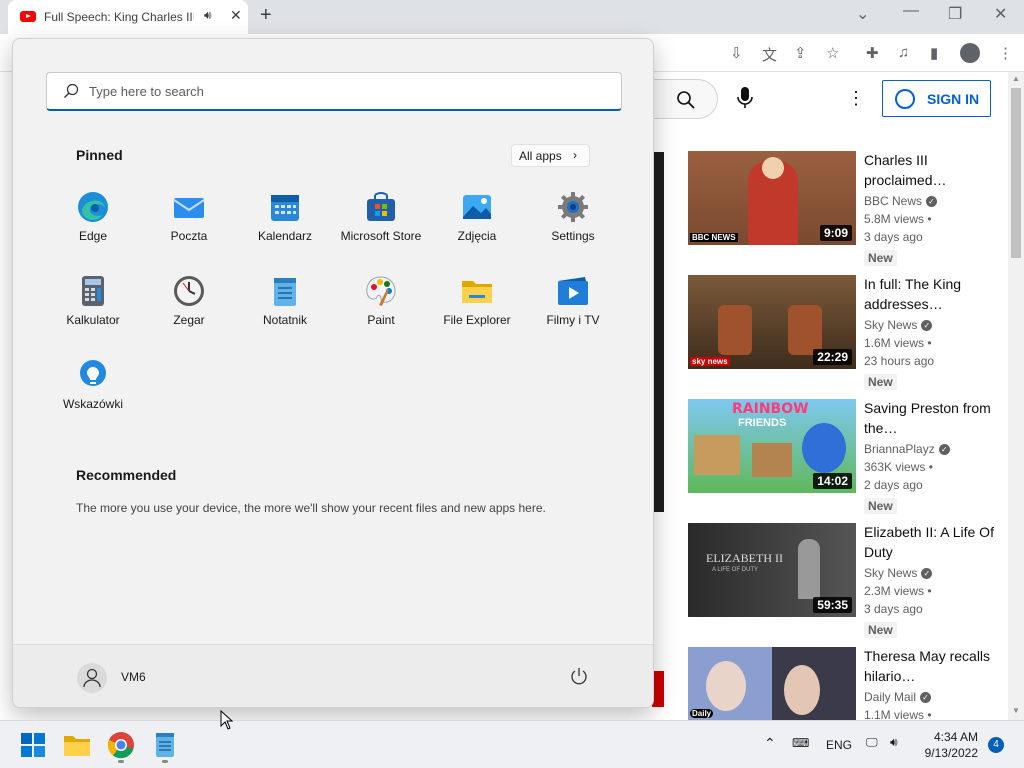  Describe the element at coordinates (951, 753) in the screenshot. I see `clock-date: 9/13/2022` at that location.